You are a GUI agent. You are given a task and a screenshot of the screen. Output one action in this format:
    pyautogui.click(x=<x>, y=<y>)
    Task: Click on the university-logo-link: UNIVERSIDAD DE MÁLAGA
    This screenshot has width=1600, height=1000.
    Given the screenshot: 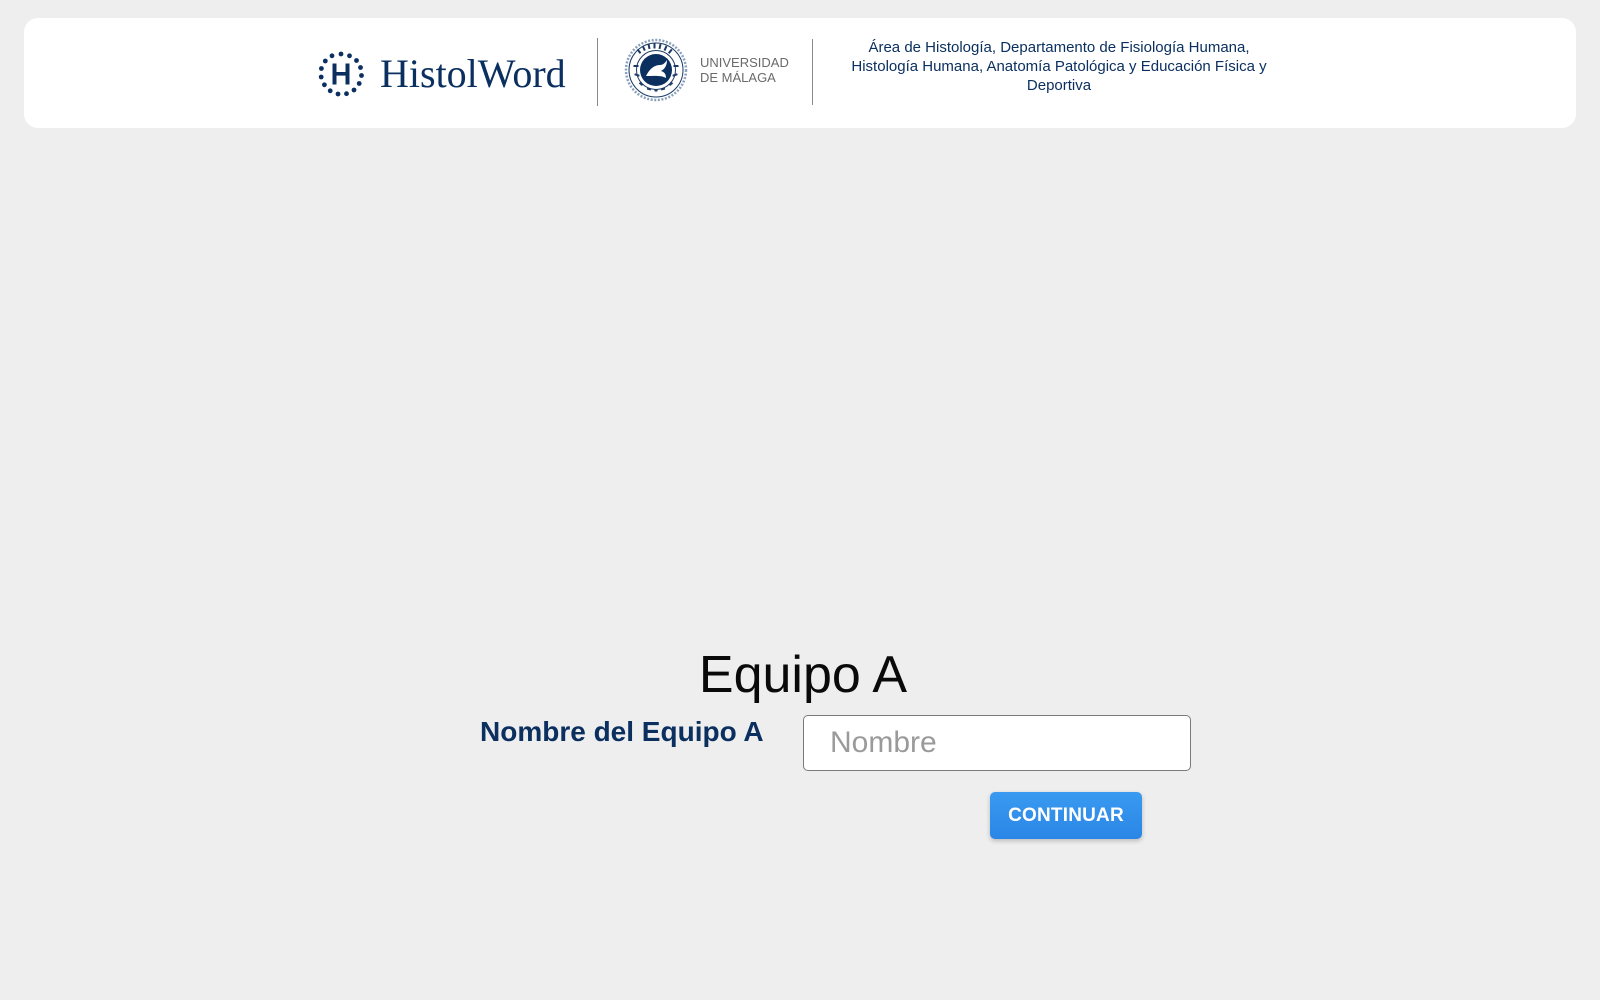 What is the action you would take?
    pyautogui.click(x=706, y=70)
    